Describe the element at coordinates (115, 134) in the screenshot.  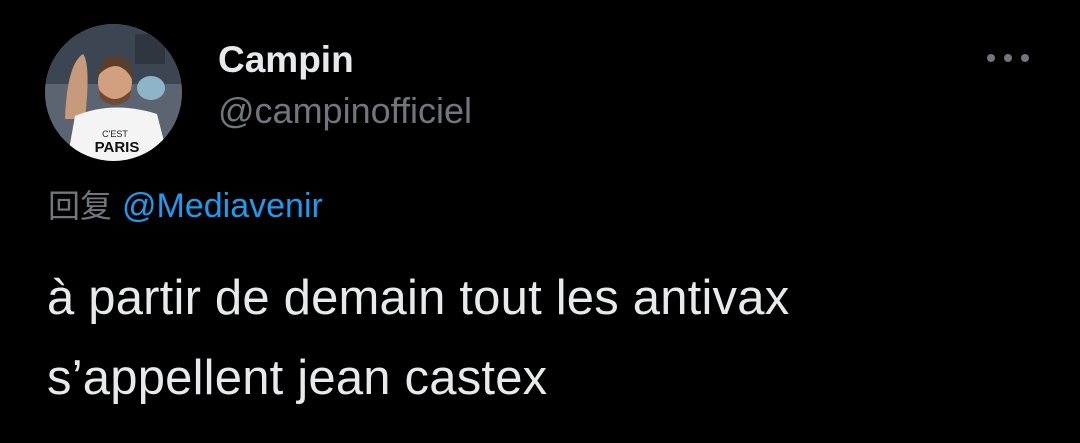
I see `svg-text: C'EST` at that location.